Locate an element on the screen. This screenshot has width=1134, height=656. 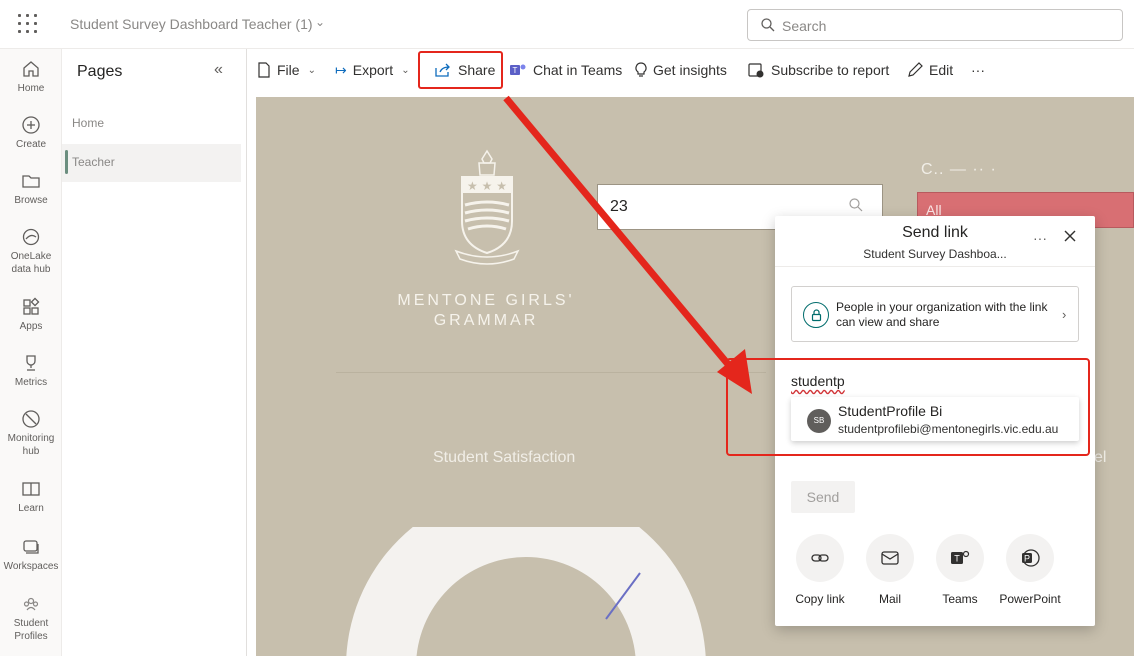
dialog-more-button: ··· is located at coordinates (1040, 238).